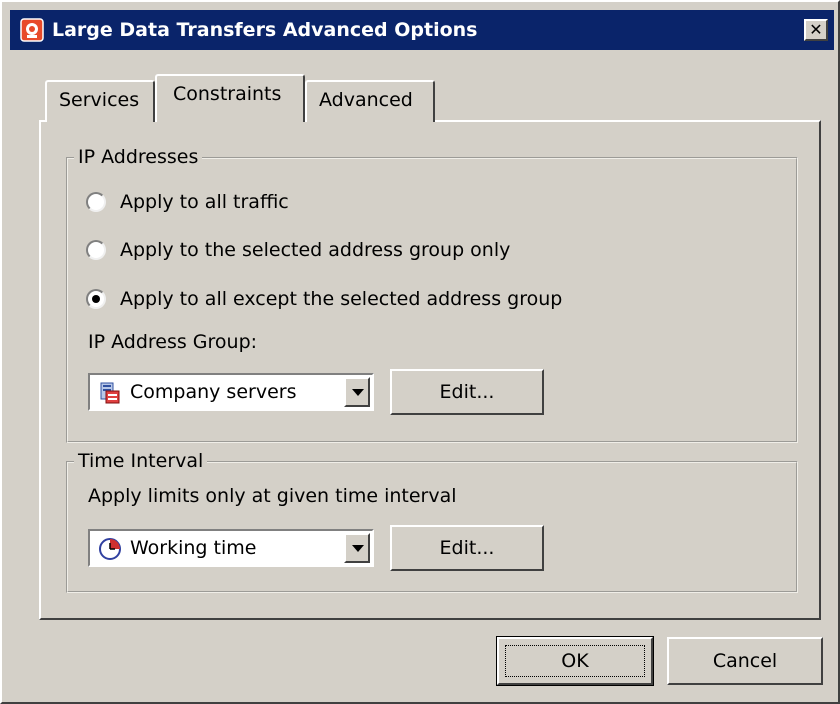 This screenshot has height=704, width=840. Describe the element at coordinates (272, 496) in the screenshot. I see `time-interval-description: Apply limits only at given time interval` at that location.